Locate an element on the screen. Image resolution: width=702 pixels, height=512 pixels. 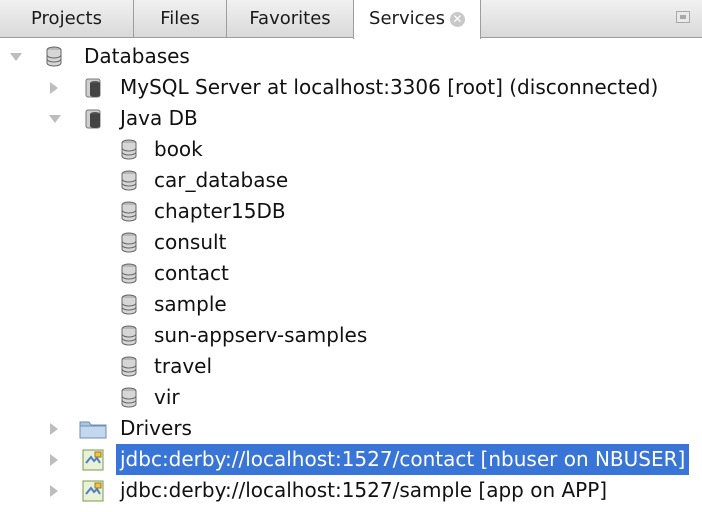
tab-favorites: Favorites is located at coordinates (290, 18).